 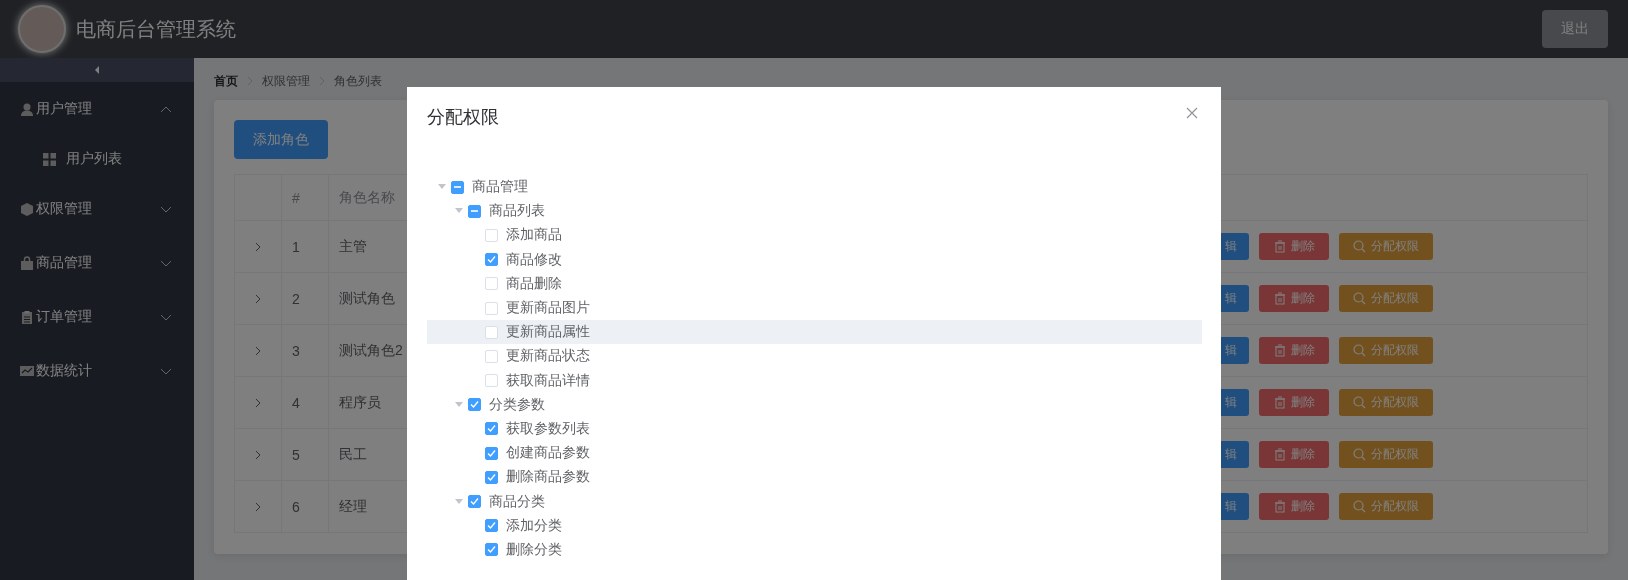 I want to click on column-header: #, so click(x=296, y=197).